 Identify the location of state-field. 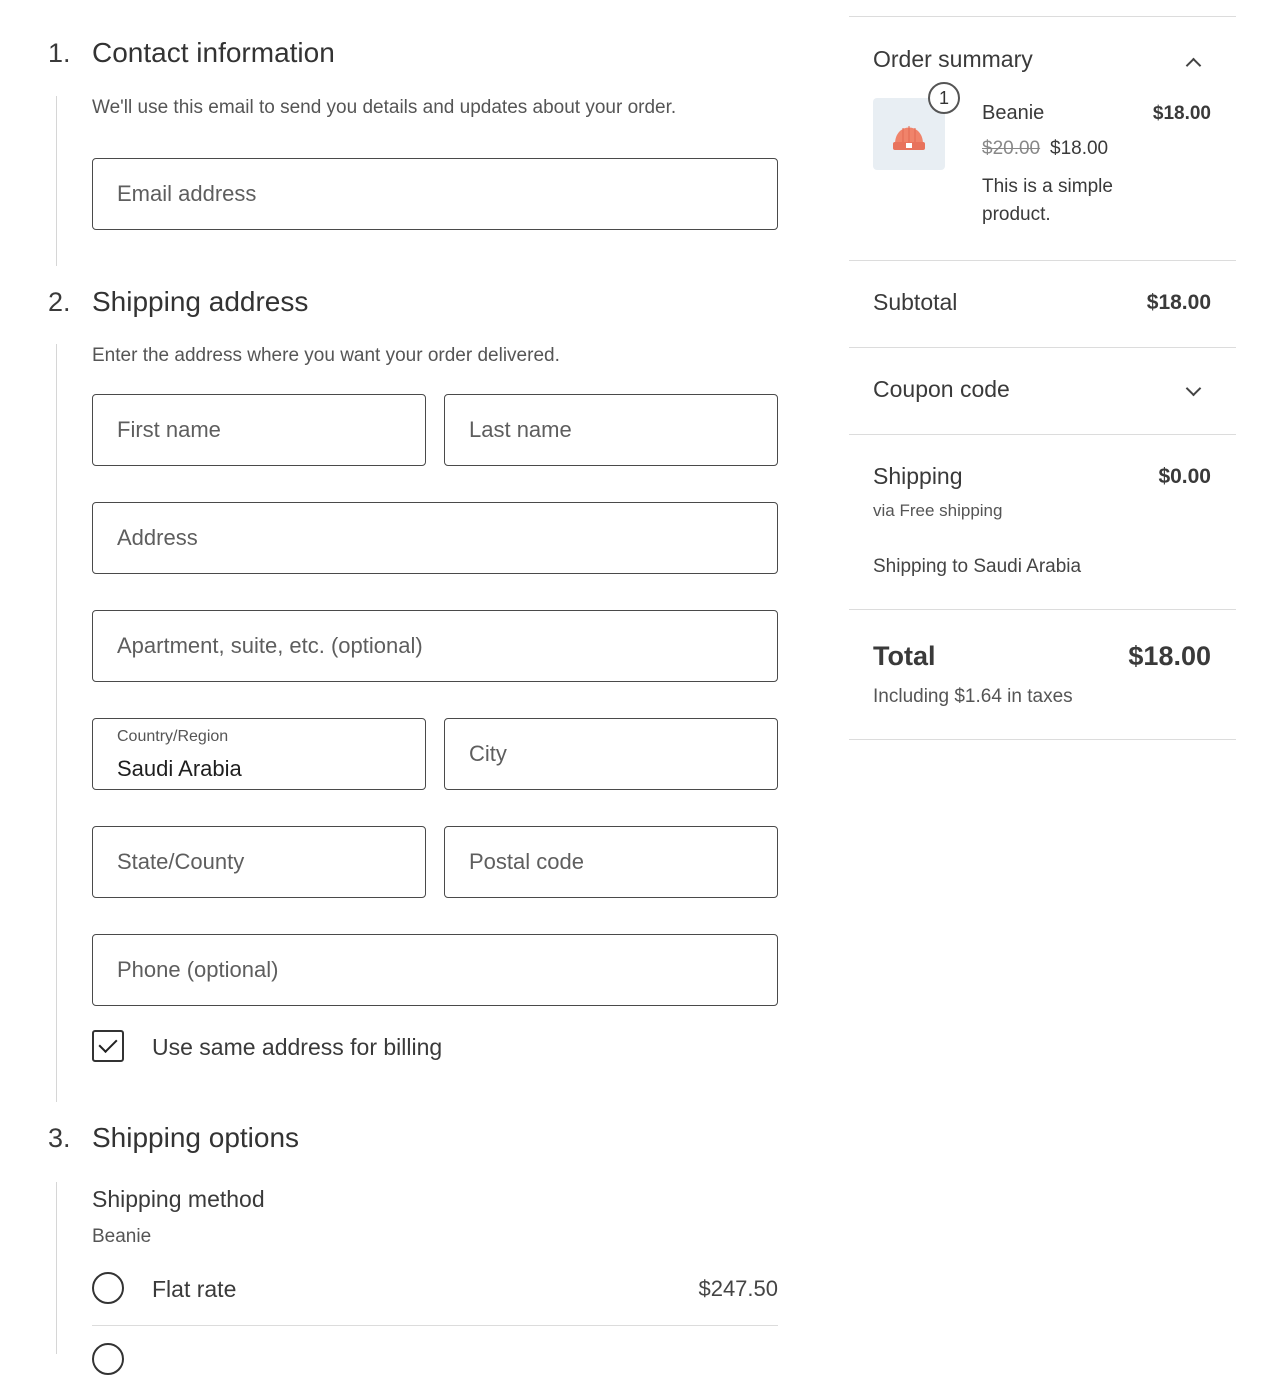
(259, 862).